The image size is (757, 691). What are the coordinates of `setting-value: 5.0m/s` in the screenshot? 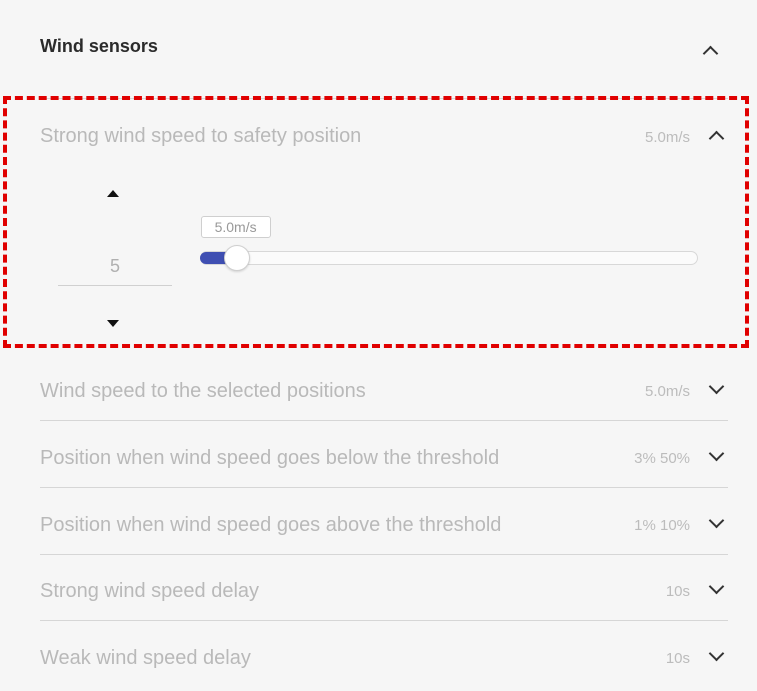 It's located at (667, 391).